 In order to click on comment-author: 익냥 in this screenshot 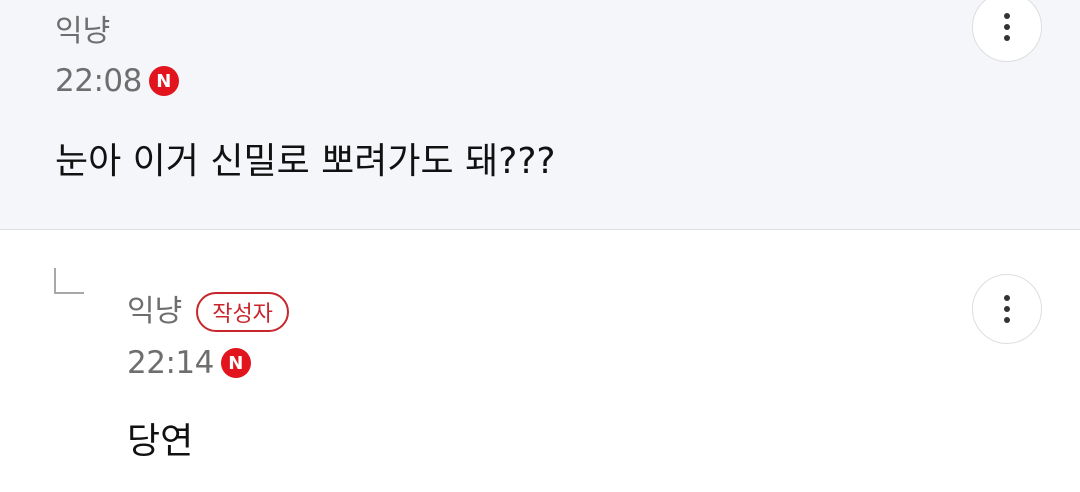, I will do `click(82, 32)`.